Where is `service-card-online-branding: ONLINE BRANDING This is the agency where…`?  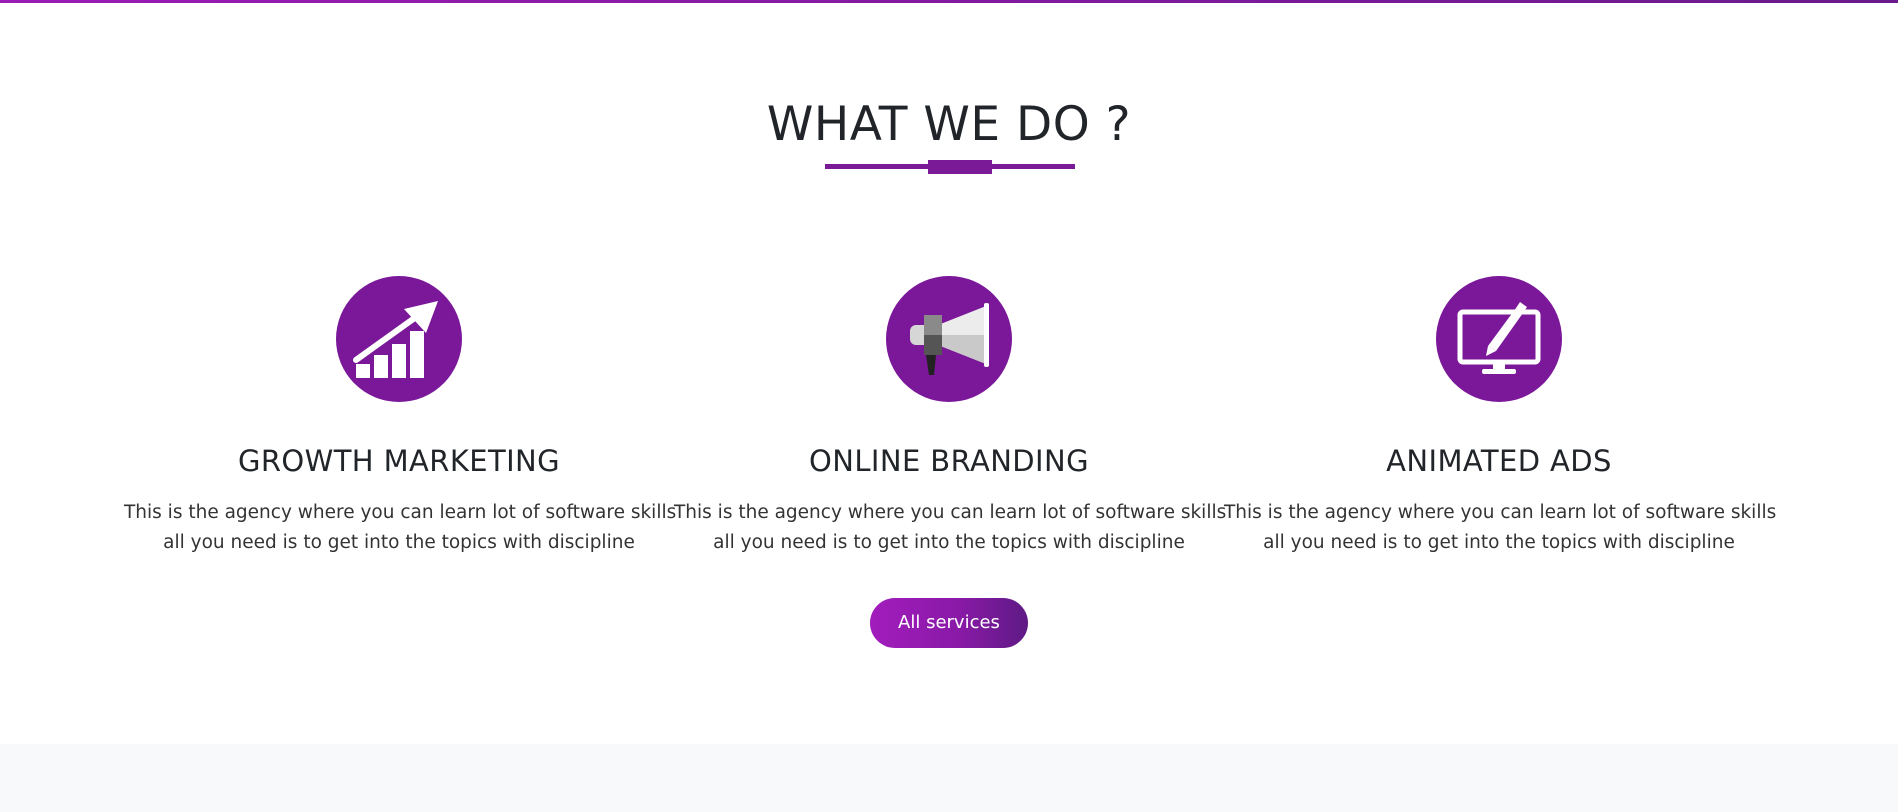
service-card-online-branding: ONLINE BRANDING This is the agency where… is located at coordinates (950, 417).